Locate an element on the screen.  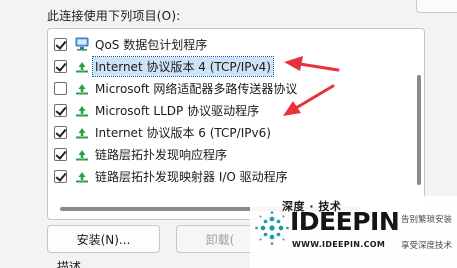
list-item-label: Microsoft LLDP 协议驱动程序 is located at coordinates (177, 110).